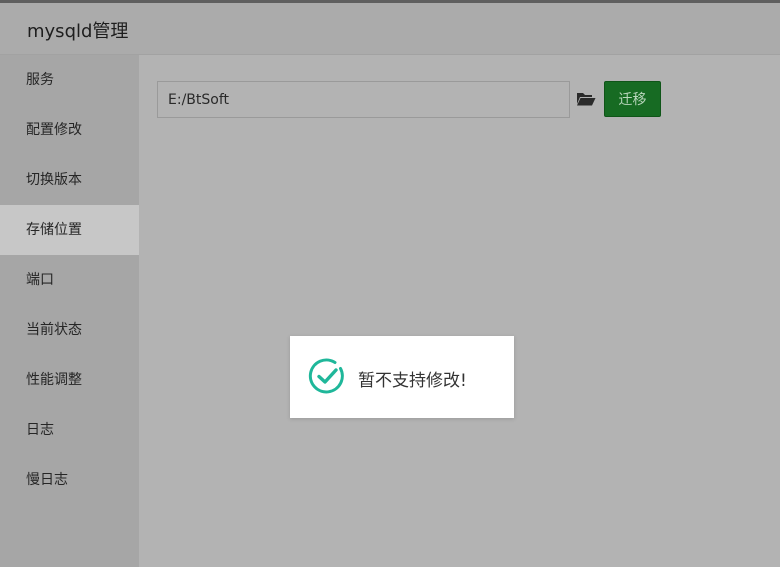 The height and width of the screenshot is (567, 780). I want to click on dialog-title-bar: mysqld管理, so click(390, 29).